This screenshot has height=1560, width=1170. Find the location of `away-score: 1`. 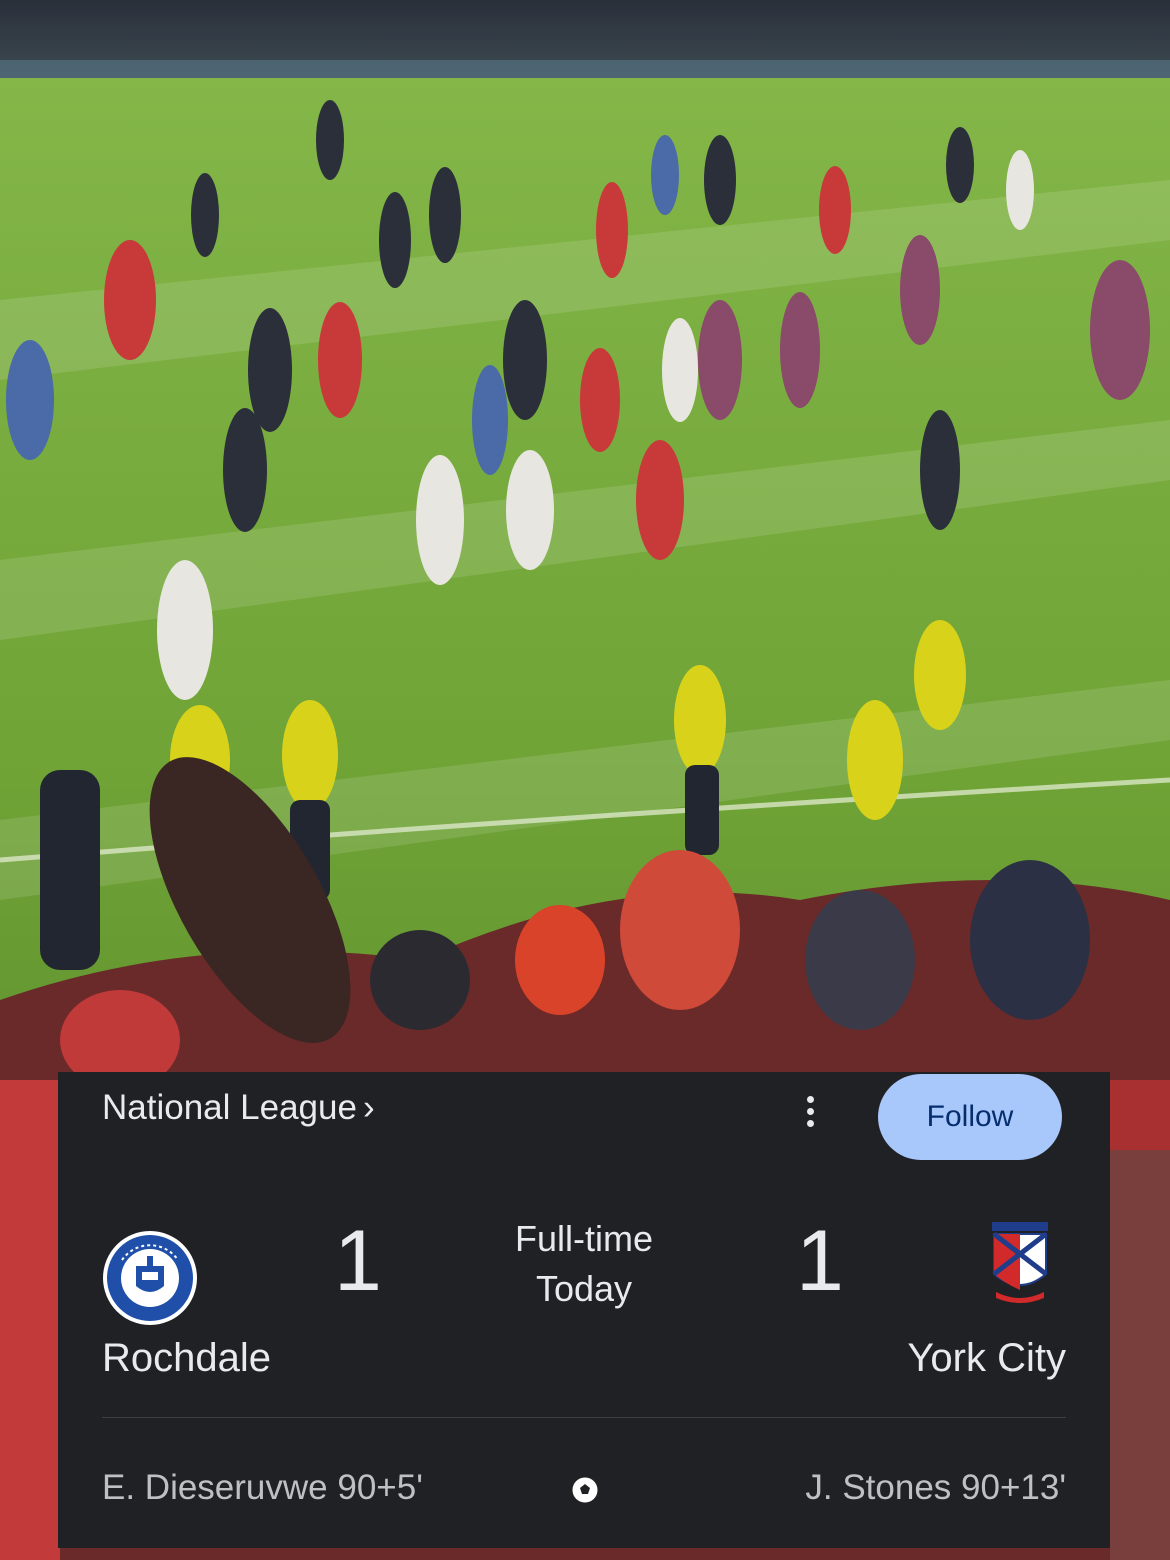

away-score: 1 is located at coordinates (820, 1261).